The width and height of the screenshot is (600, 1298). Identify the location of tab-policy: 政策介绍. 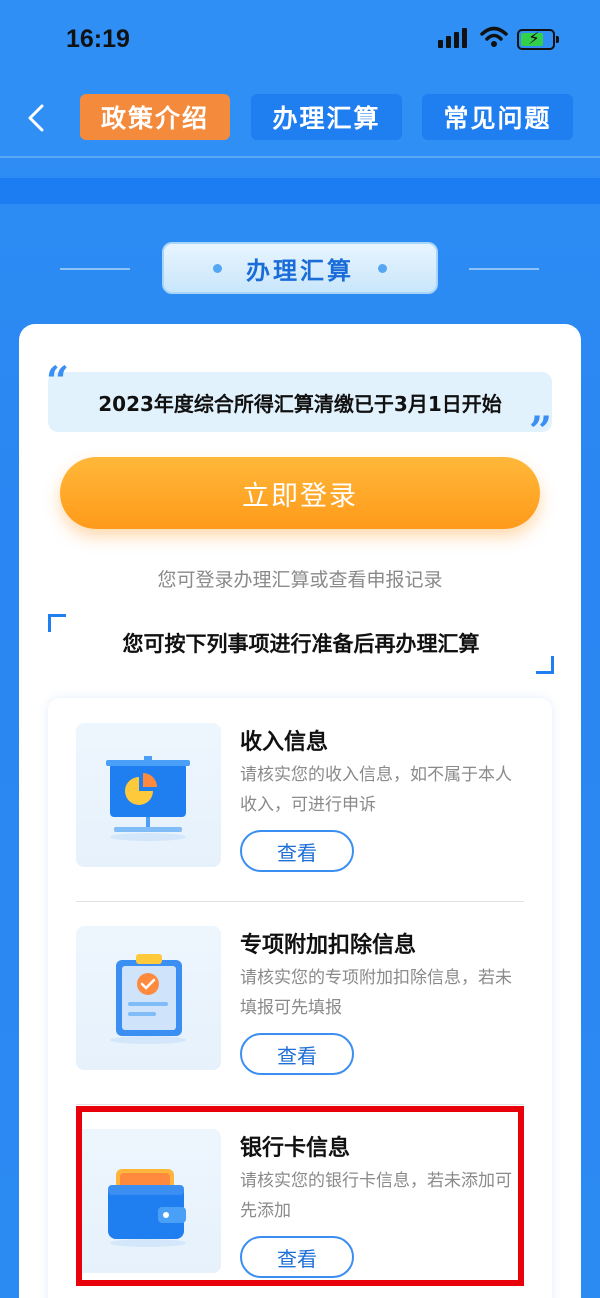
(155, 117).